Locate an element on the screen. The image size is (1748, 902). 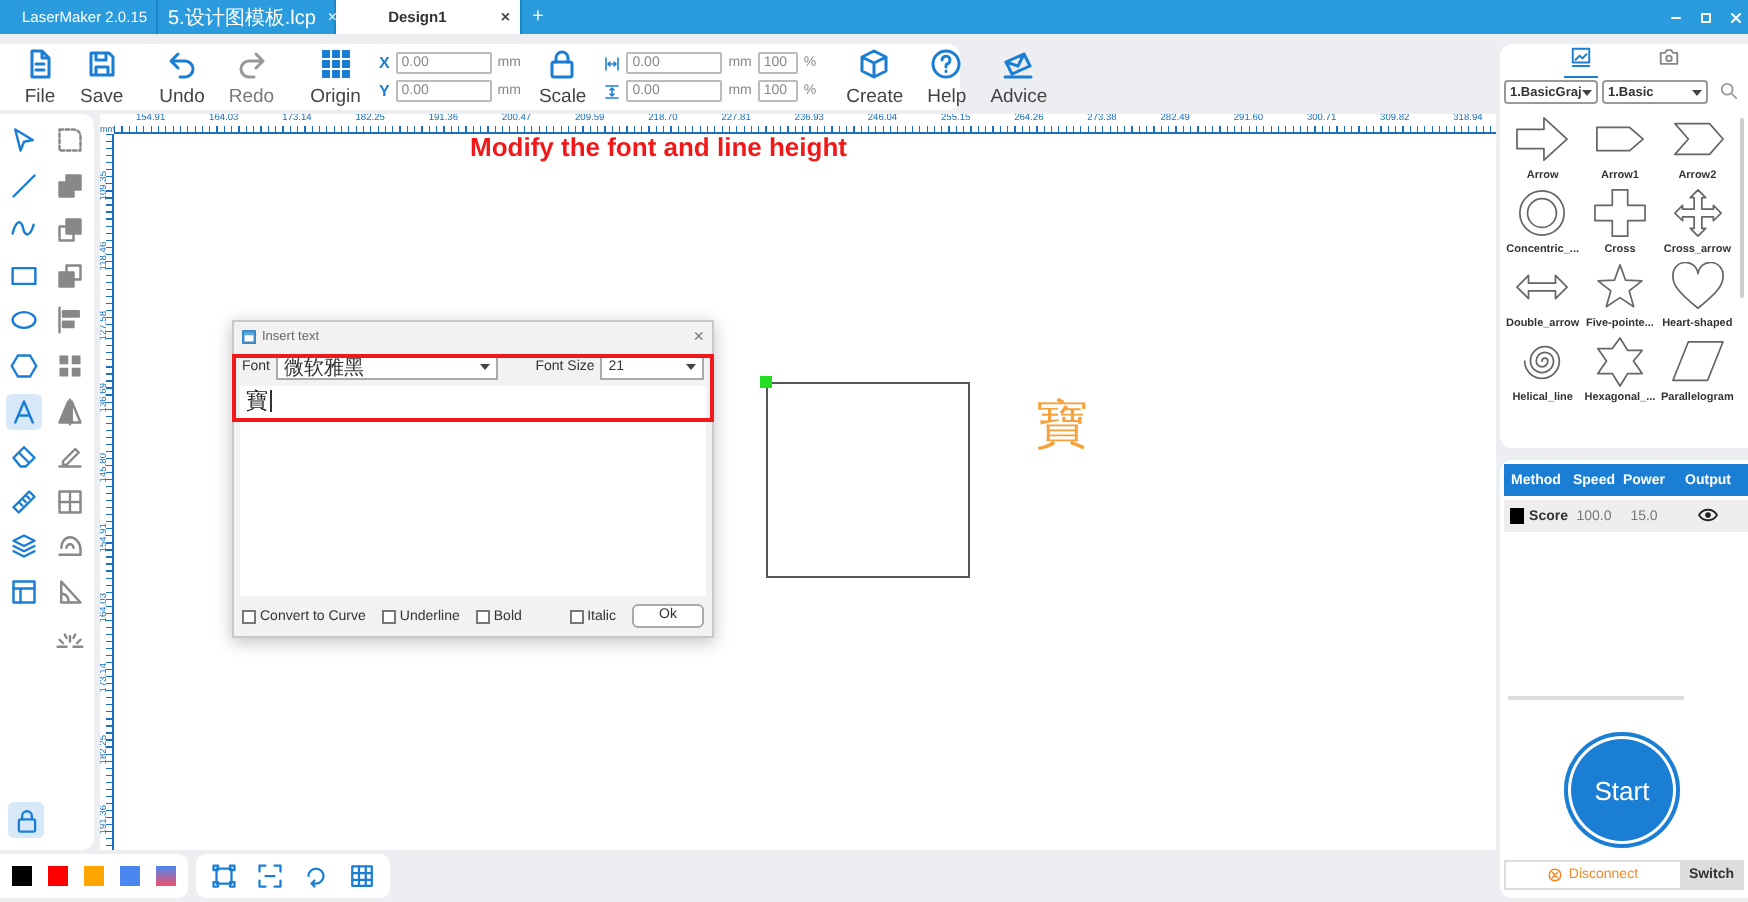
tile-icon is located at coordinates (70, 365).